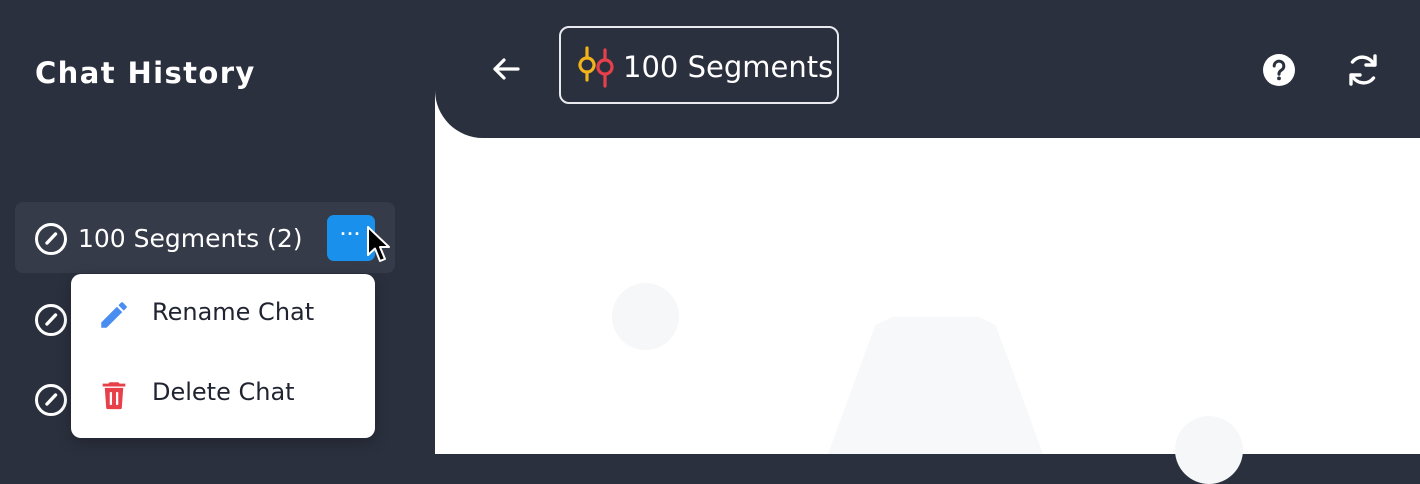 The width and height of the screenshot is (1420, 484). I want to click on chat-context-menu: Rename Chat Delete Chat, so click(223, 356).